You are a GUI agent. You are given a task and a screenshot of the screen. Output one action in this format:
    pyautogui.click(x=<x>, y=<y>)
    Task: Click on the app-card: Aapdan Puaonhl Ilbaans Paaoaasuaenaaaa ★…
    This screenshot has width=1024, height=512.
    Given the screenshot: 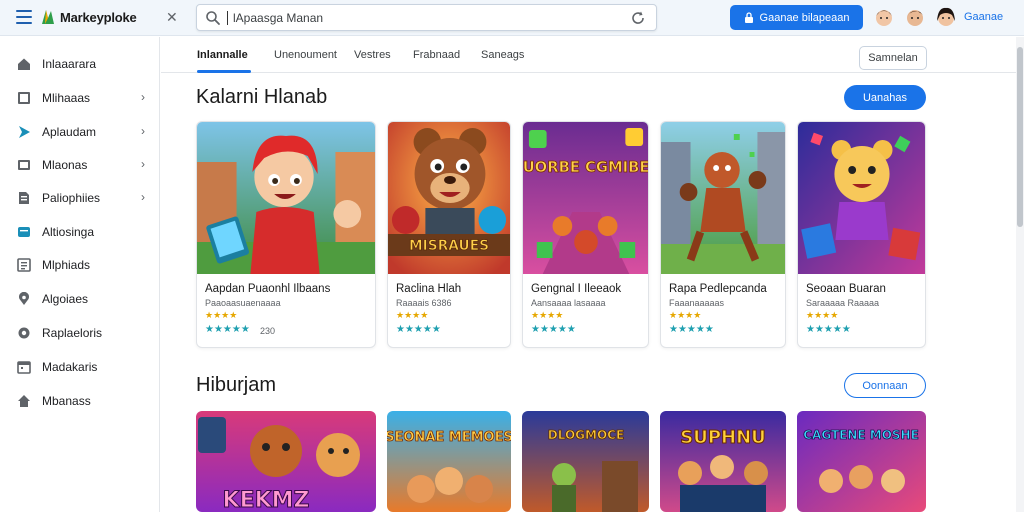 What is the action you would take?
    pyautogui.click(x=286, y=234)
    